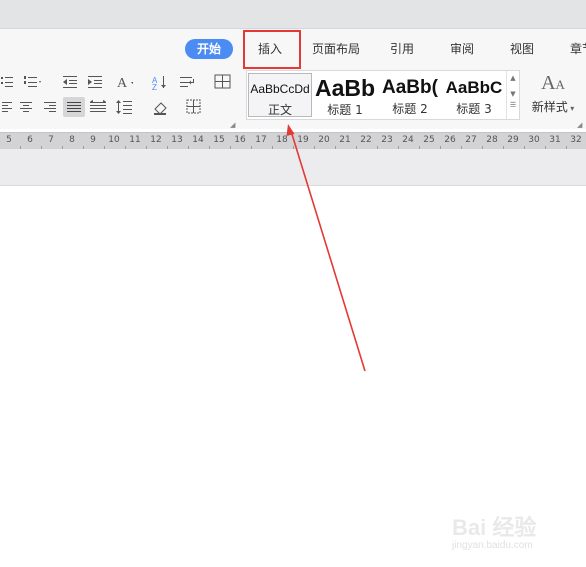 The height and width of the screenshot is (567, 586). Describe the element at coordinates (326, 248) in the screenshot. I see `pointer-arrow` at that location.